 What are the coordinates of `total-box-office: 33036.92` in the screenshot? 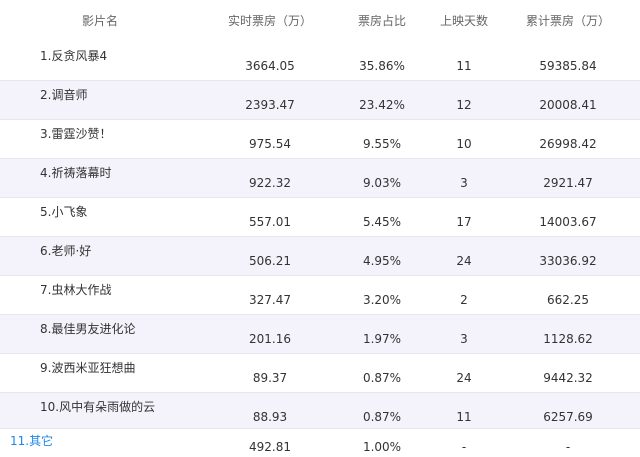 It's located at (568, 261).